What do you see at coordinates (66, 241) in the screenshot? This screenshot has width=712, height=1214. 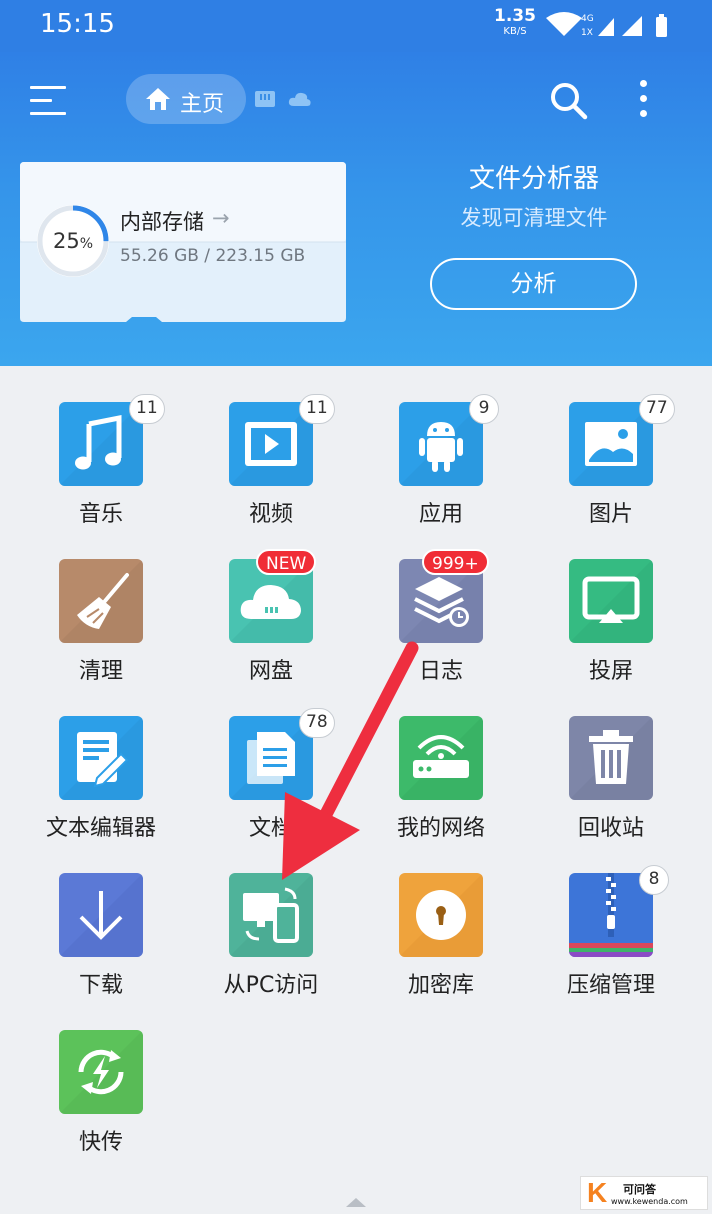 I see `storage-percent-value: 25` at bounding box center [66, 241].